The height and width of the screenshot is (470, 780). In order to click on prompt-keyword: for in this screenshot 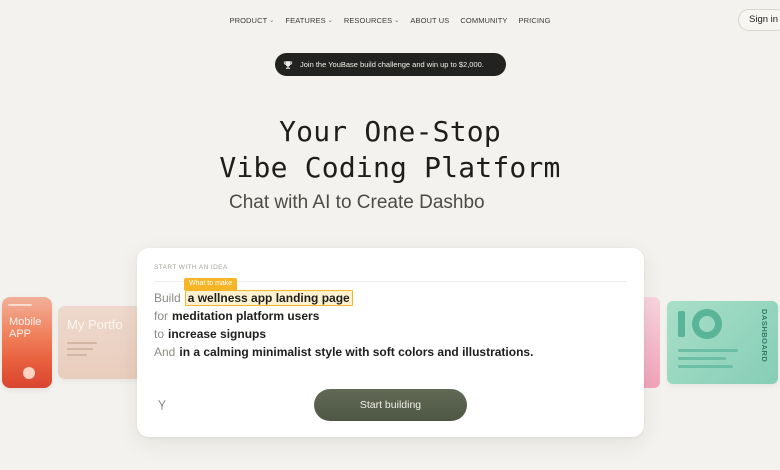, I will do `click(161, 316)`.